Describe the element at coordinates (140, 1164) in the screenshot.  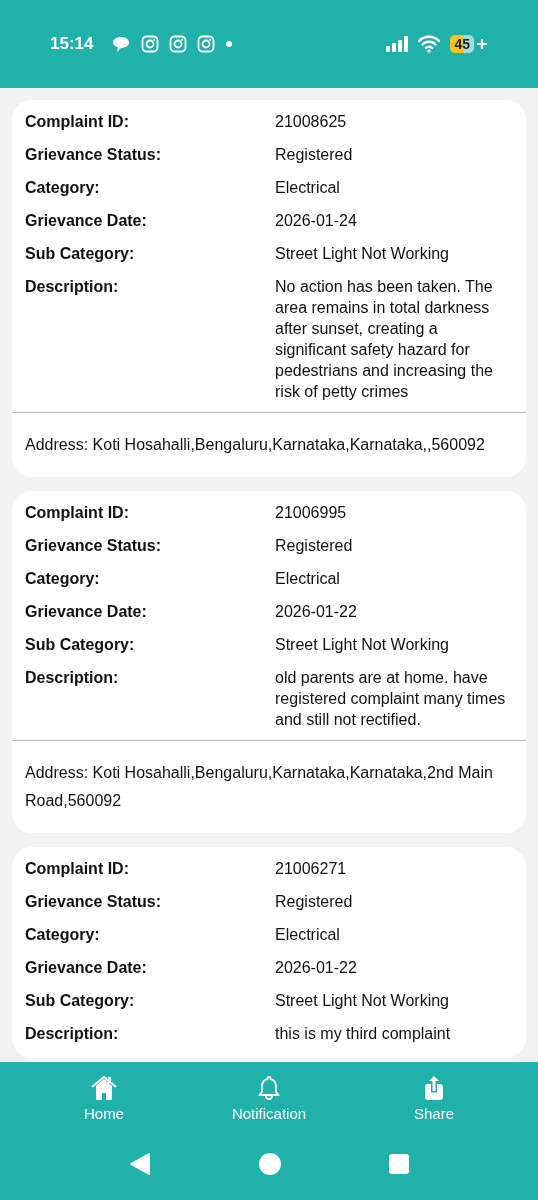
I see `back-icon` at that location.